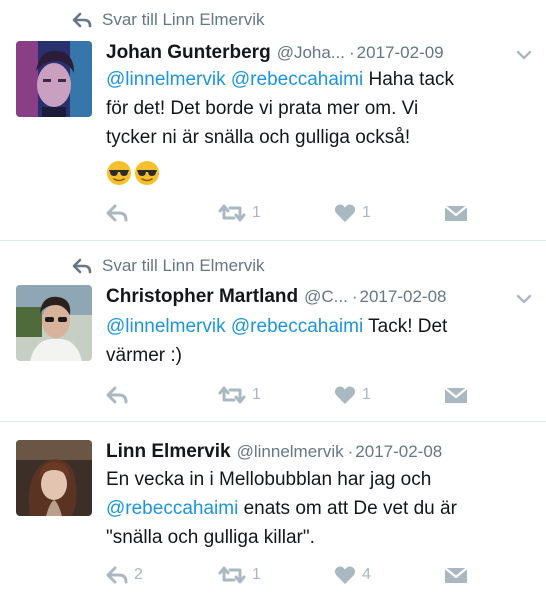 This screenshot has width=546, height=600. Describe the element at coordinates (306, 575) in the screenshot. I see `tweet-actions: 2 1 4` at that location.